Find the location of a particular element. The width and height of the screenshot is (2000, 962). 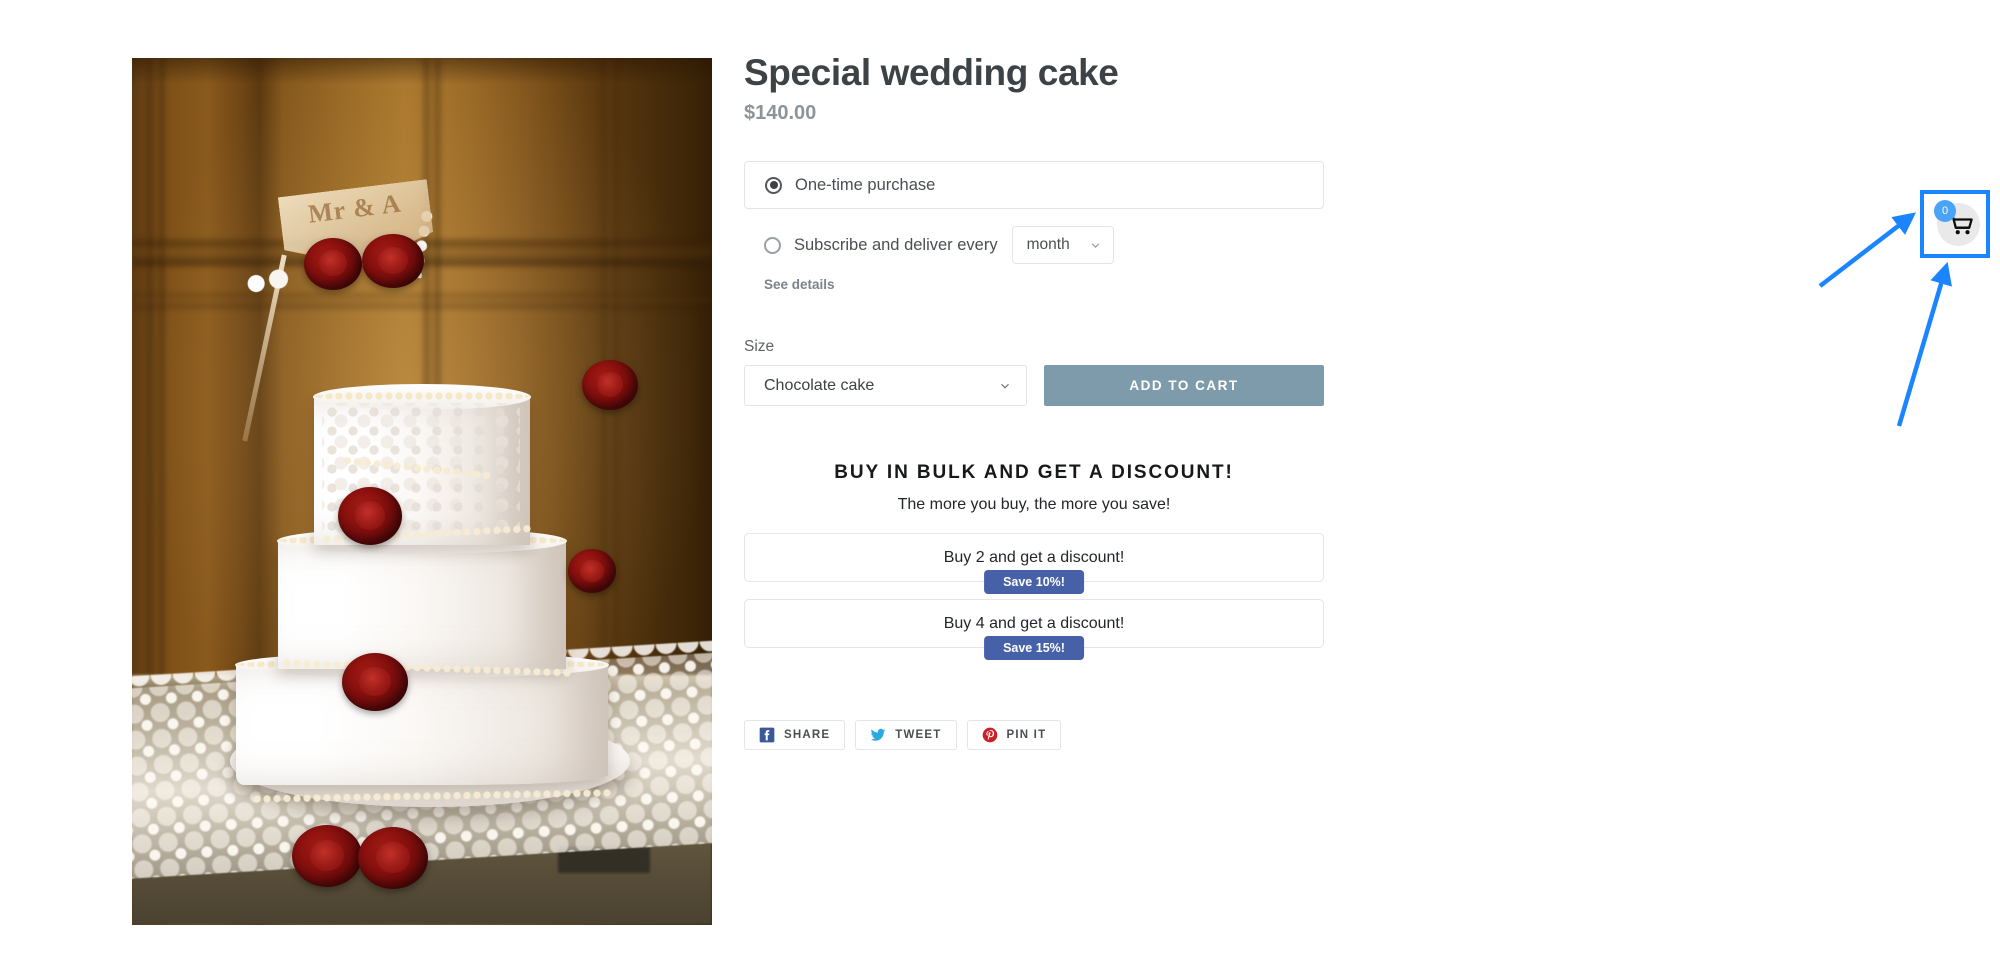

size-label: Size is located at coordinates (759, 347).